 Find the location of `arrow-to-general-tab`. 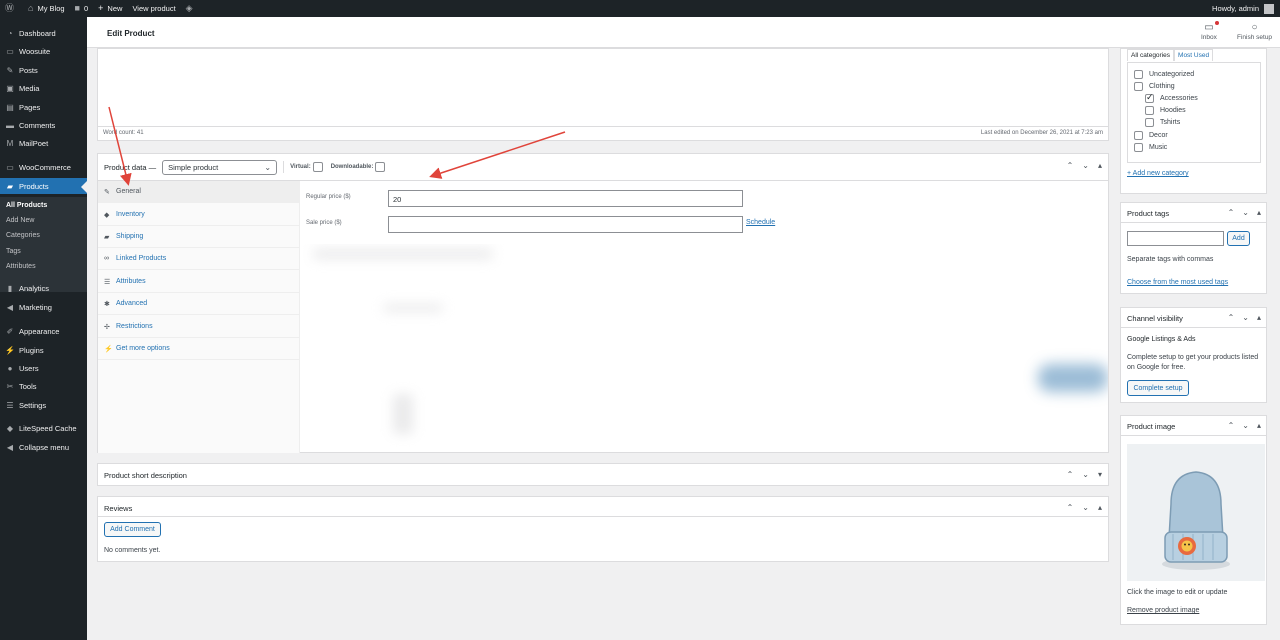

arrow-to-general-tab is located at coordinates (120, 146).